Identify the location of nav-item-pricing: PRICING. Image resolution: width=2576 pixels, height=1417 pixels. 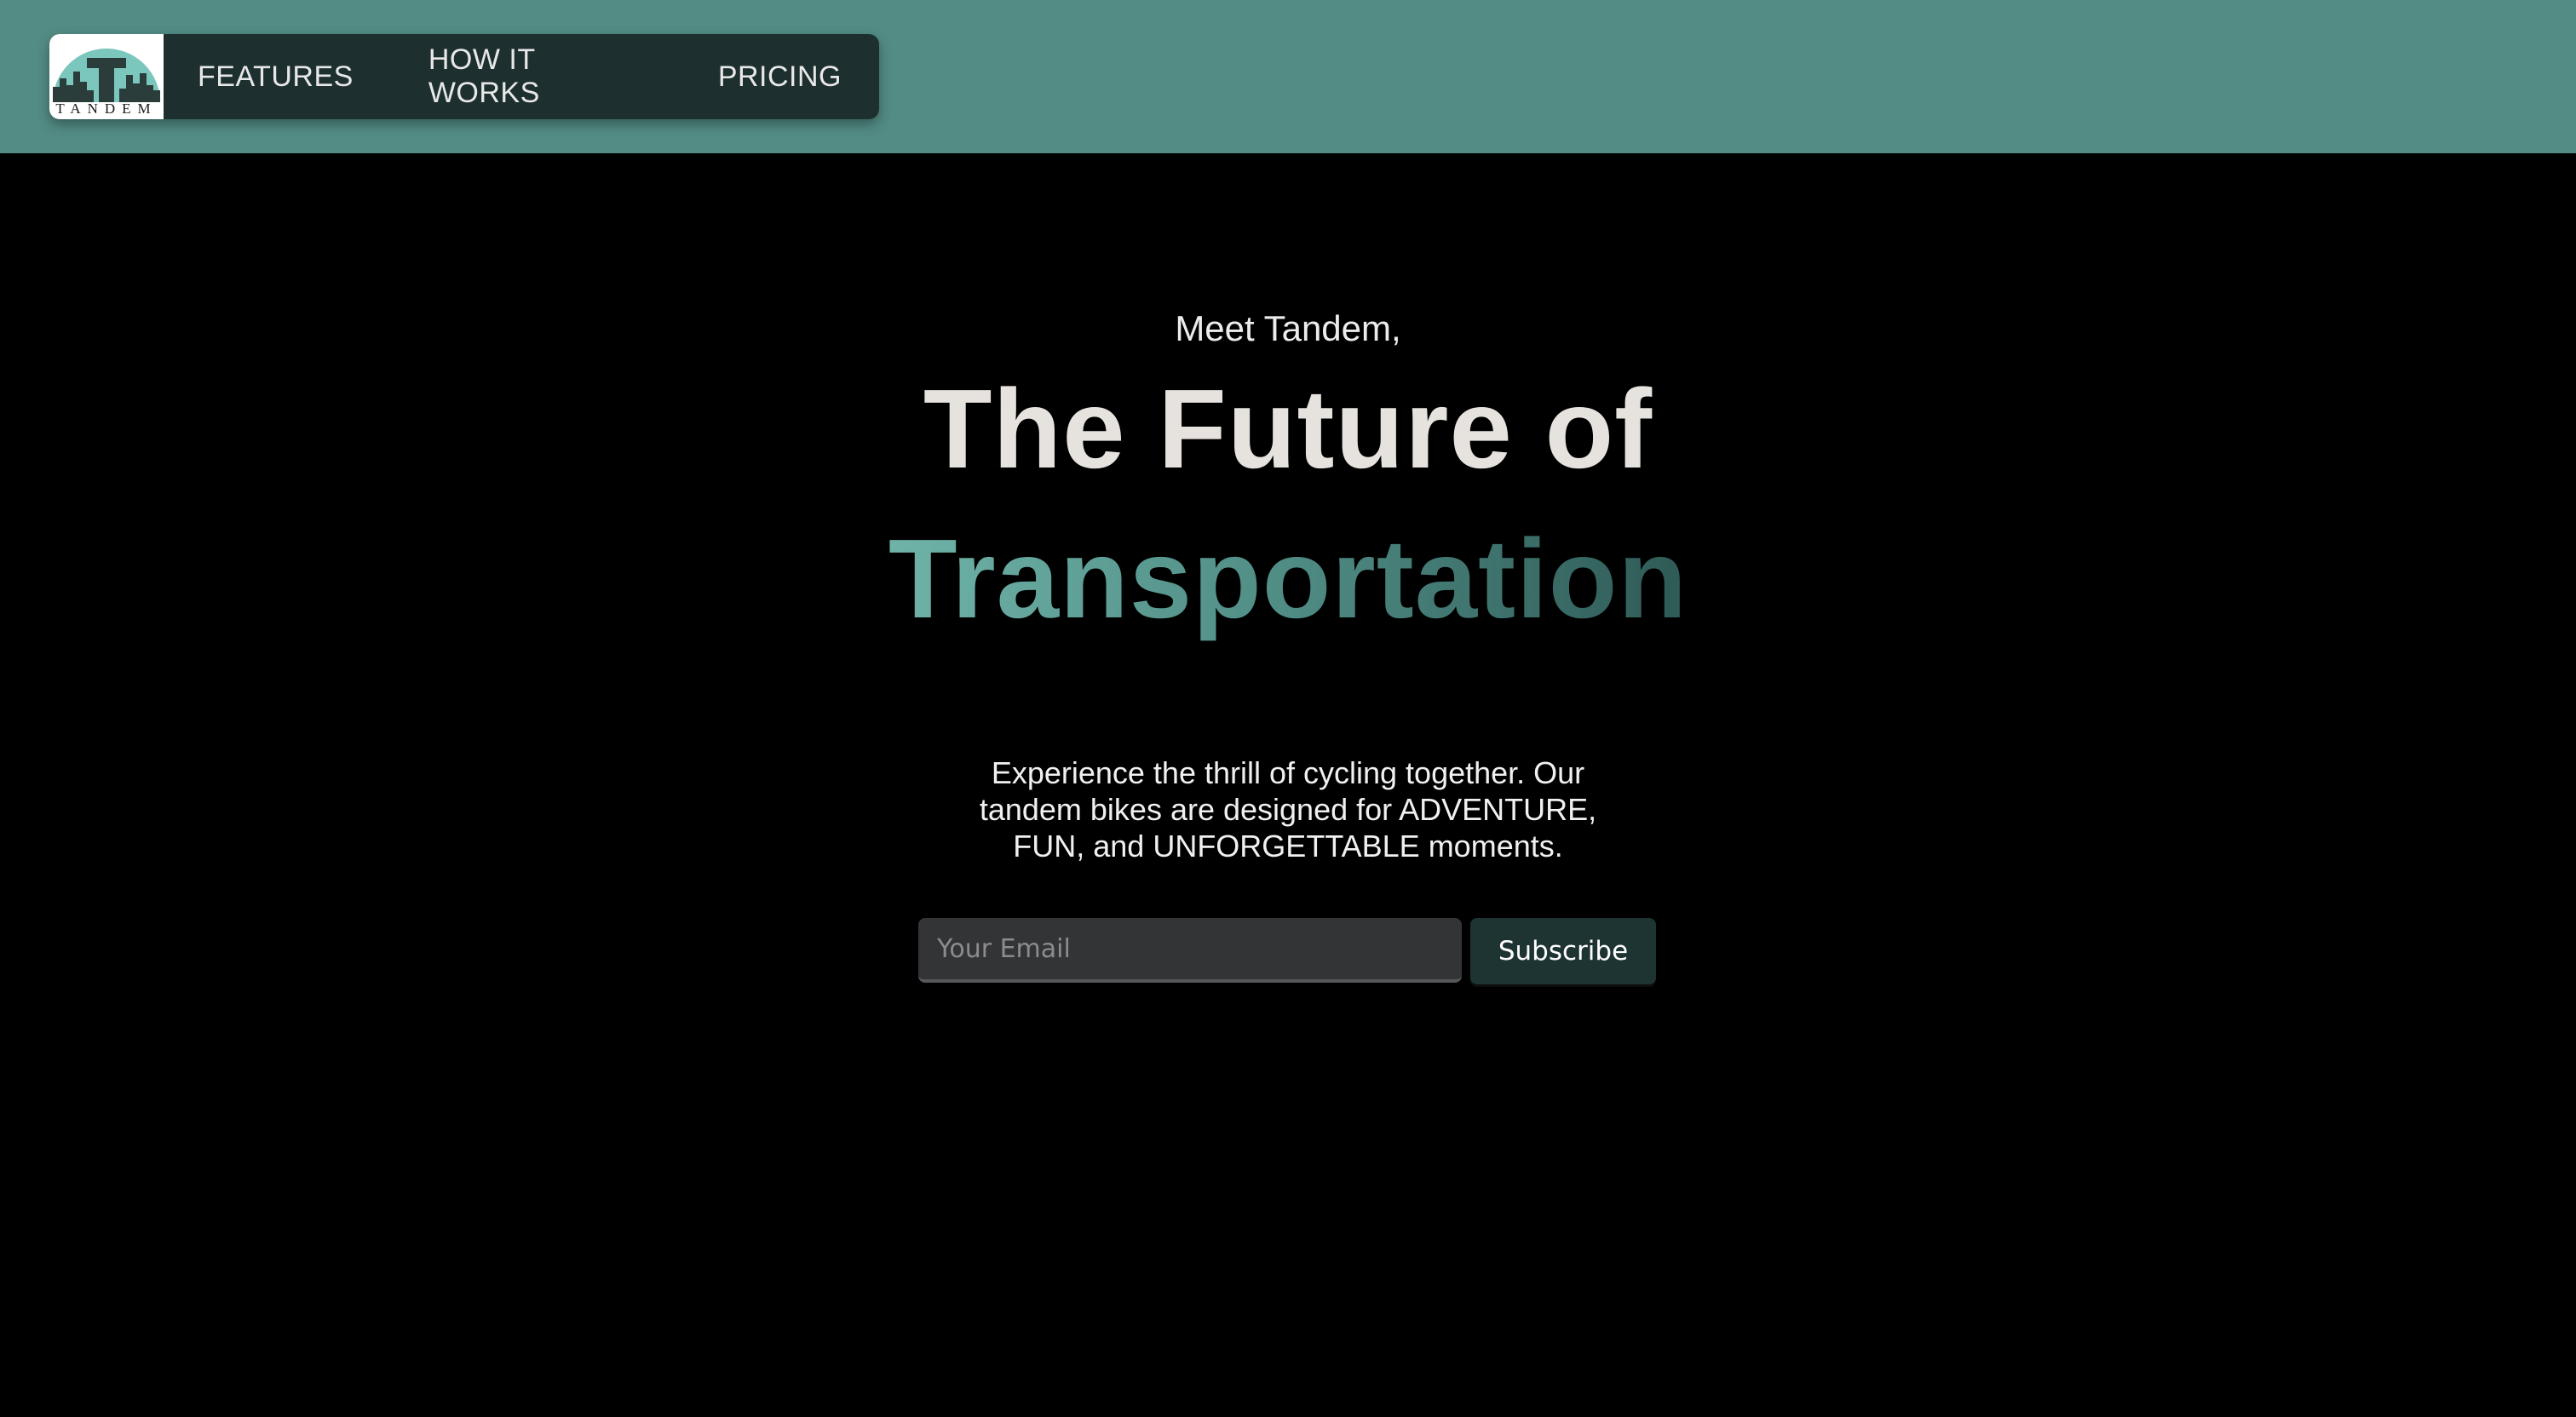
(780, 77).